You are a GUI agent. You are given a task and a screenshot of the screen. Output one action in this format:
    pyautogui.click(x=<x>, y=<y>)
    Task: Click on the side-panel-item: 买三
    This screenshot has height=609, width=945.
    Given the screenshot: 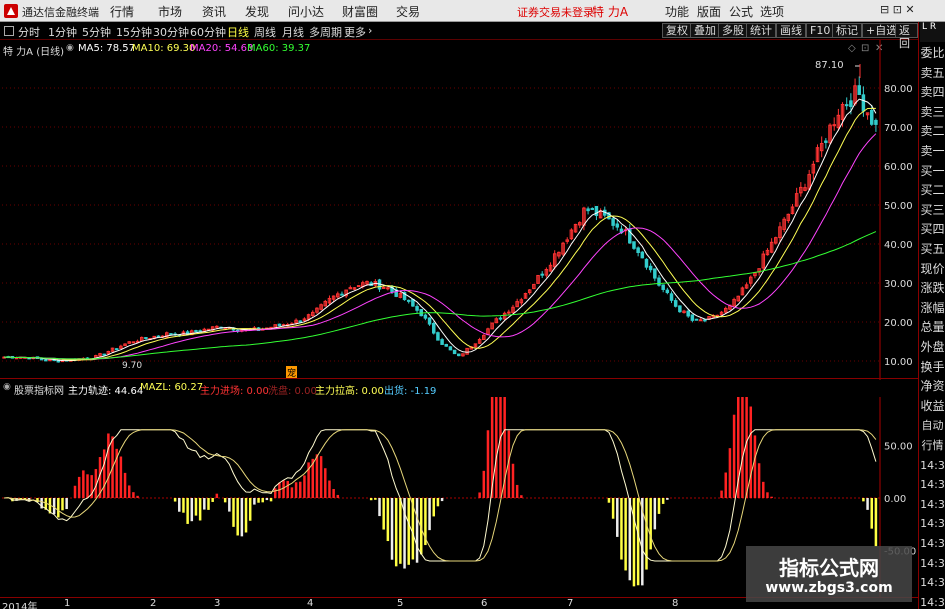 What is the action you would take?
    pyautogui.click(x=932, y=210)
    